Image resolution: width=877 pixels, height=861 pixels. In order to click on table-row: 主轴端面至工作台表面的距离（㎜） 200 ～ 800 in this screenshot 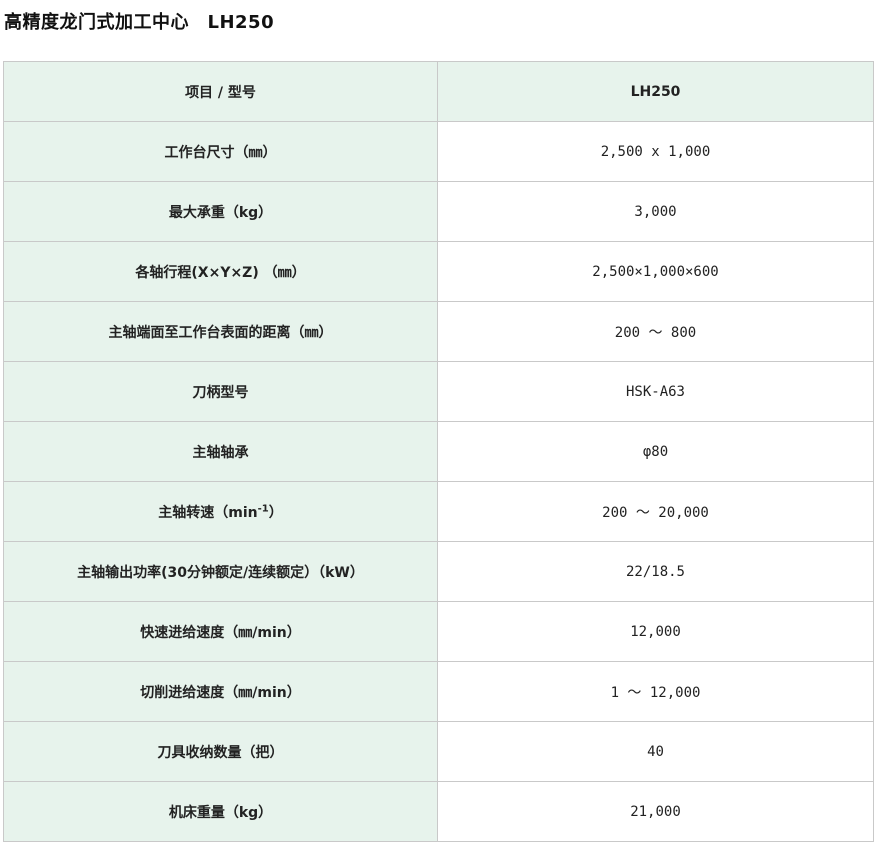, I will do `click(438, 331)`.